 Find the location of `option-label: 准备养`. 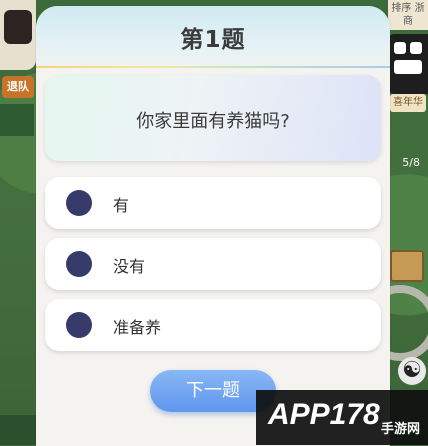

option-label: 准备养 is located at coordinates (137, 327).